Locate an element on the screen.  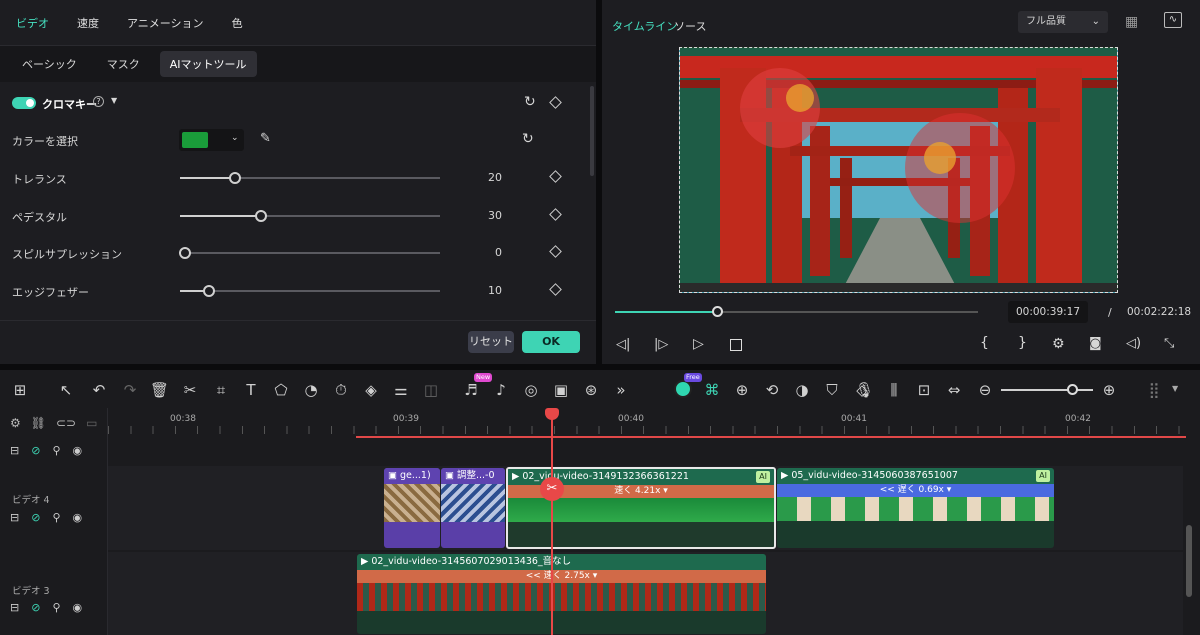
current-time: 00:00:39:17 is located at coordinates (1048, 312).